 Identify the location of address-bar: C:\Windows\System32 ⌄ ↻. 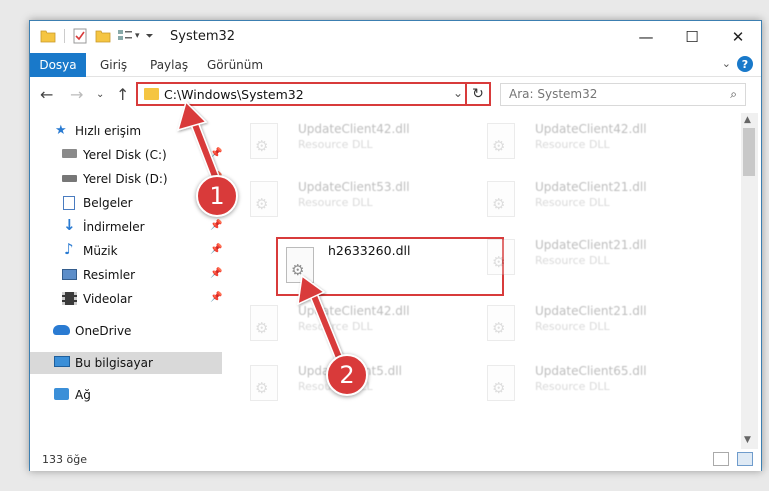
(313, 94).